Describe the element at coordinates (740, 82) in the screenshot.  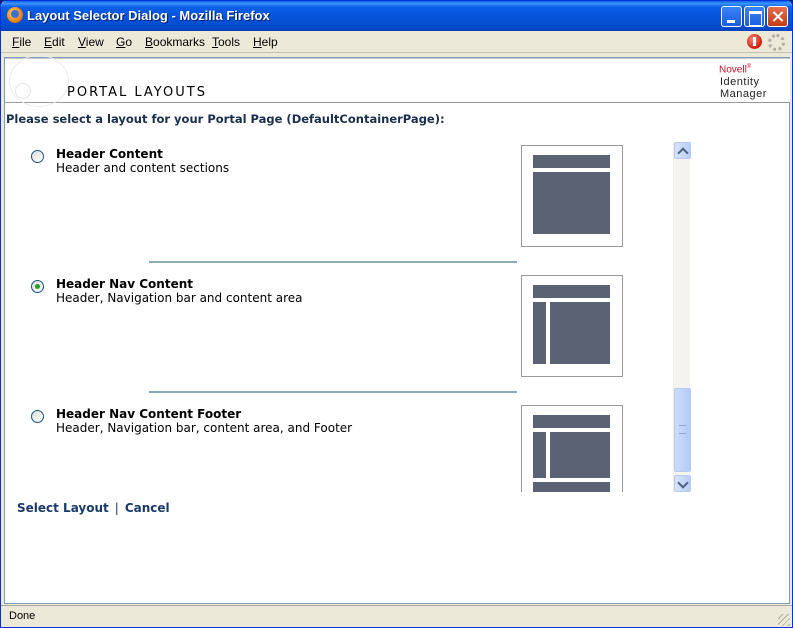
I see `logo-text-identity: Identity` at that location.